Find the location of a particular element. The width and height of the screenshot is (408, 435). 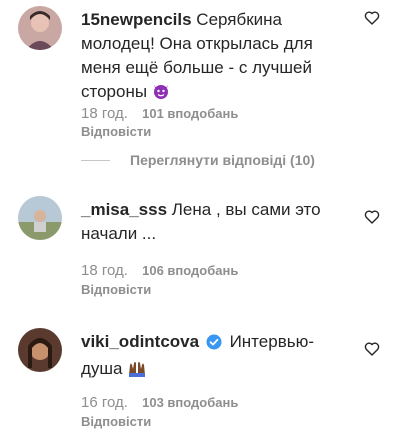

verified-badge-icon is located at coordinates (214, 345).